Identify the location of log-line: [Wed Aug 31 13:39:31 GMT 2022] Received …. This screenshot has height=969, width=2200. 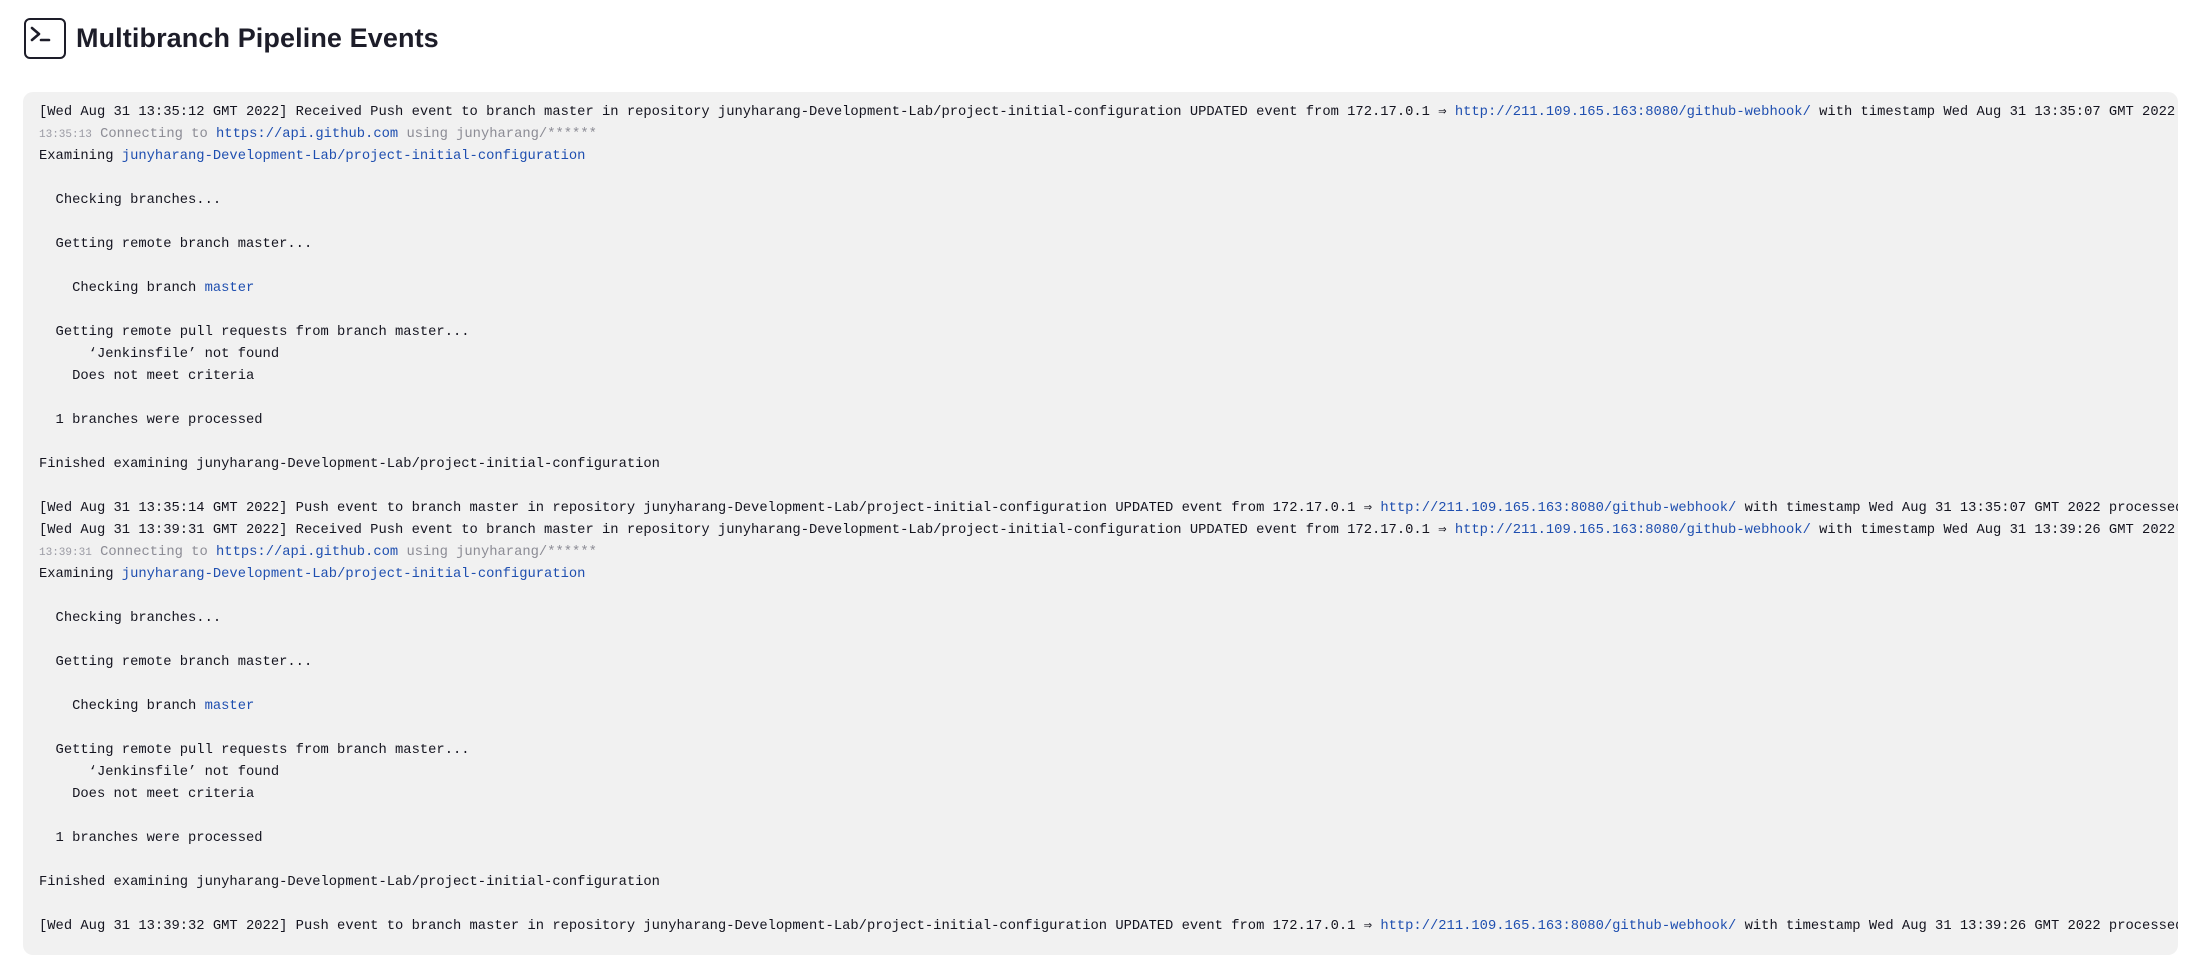
(1107, 531).